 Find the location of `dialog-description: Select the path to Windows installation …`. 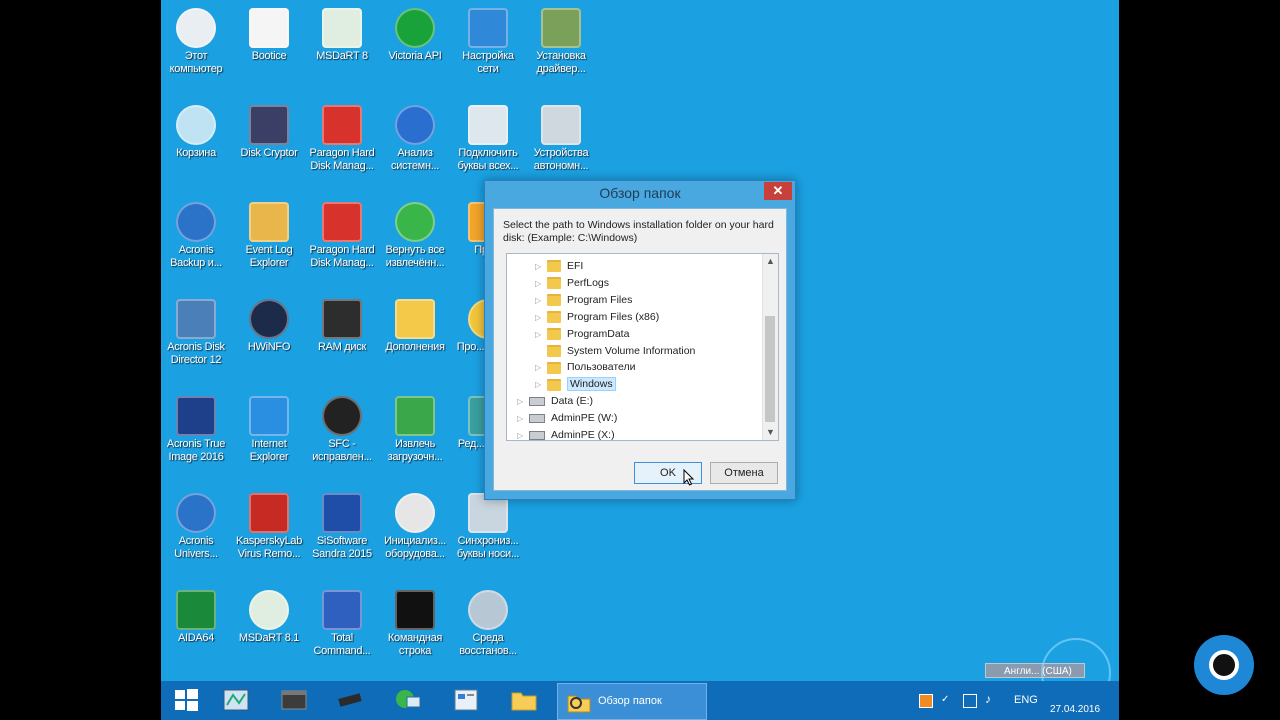

dialog-description: Select the path to Windows installation … is located at coordinates (638, 231).